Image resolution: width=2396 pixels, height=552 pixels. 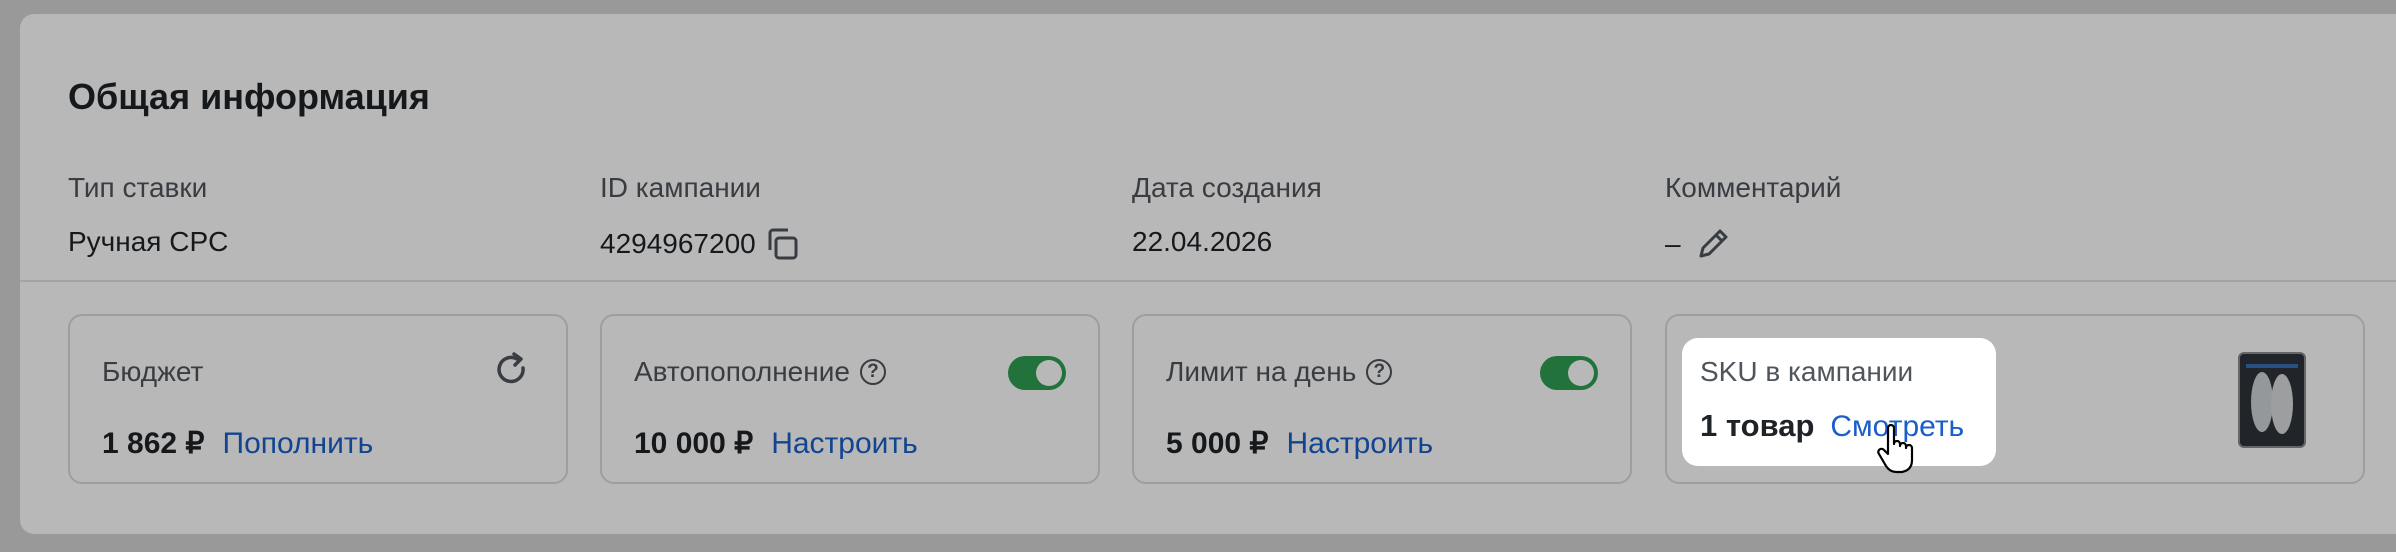 I want to click on sku-count: 1 товар, so click(x=1757, y=425).